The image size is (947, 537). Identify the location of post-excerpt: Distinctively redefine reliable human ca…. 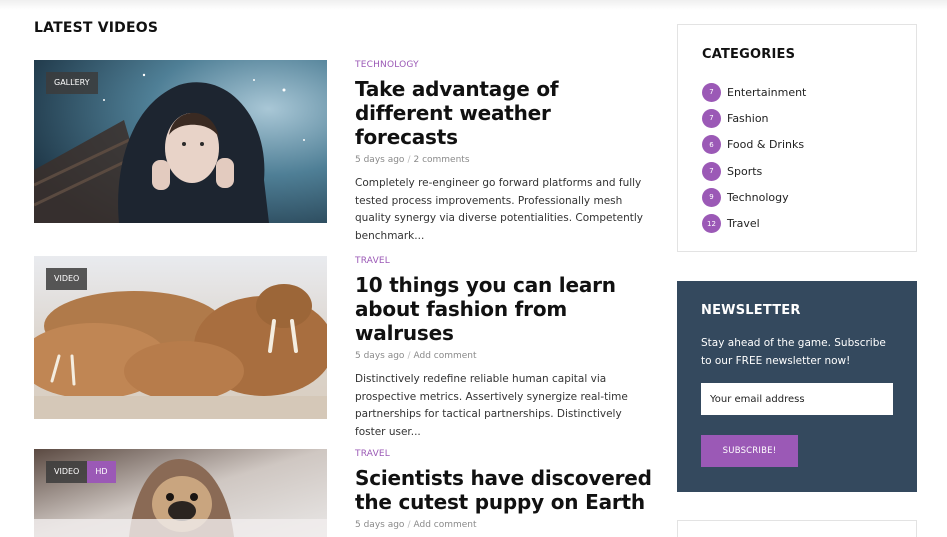
(491, 406).